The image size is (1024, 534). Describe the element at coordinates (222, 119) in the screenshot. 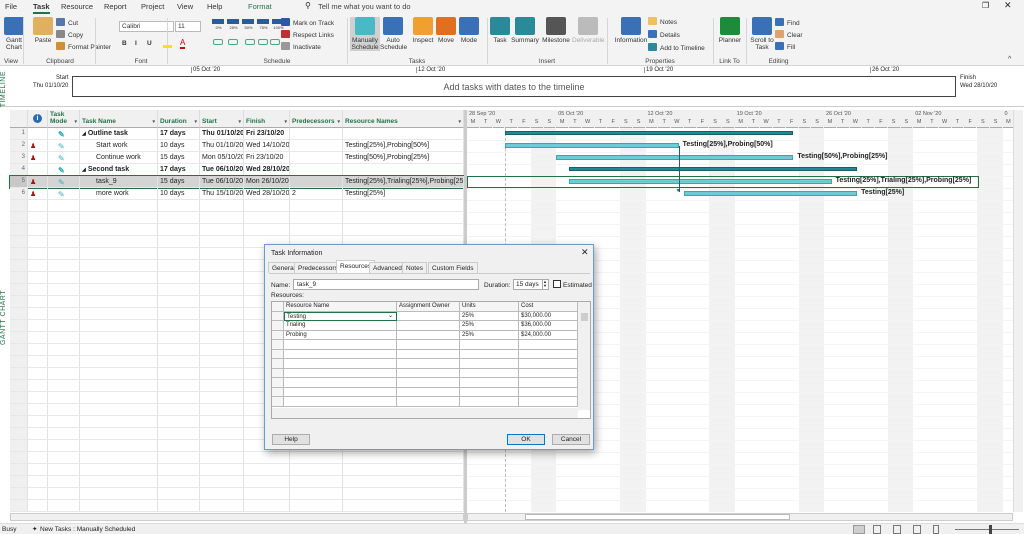

I see `column-header-start: Start ▾` at that location.